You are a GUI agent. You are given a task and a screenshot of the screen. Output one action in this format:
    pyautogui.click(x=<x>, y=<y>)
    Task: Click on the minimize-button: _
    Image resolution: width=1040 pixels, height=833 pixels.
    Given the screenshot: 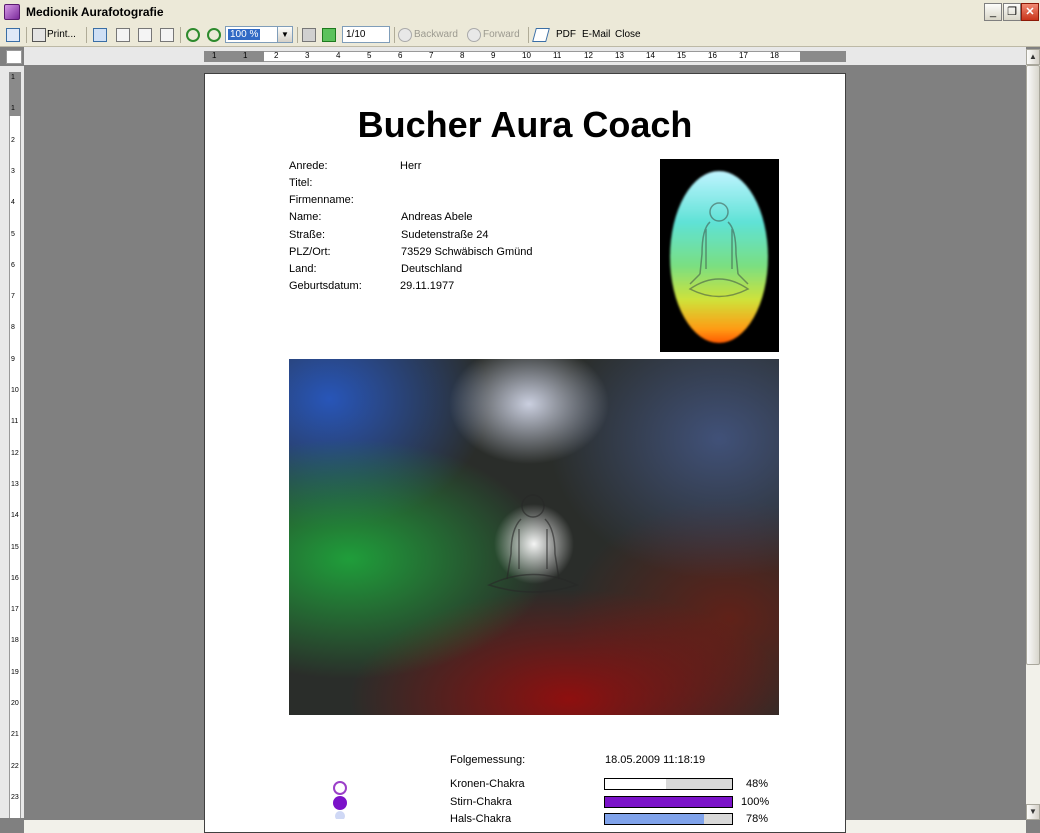 What is the action you would take?
    pyautogui.click(x=993, y=12)
    